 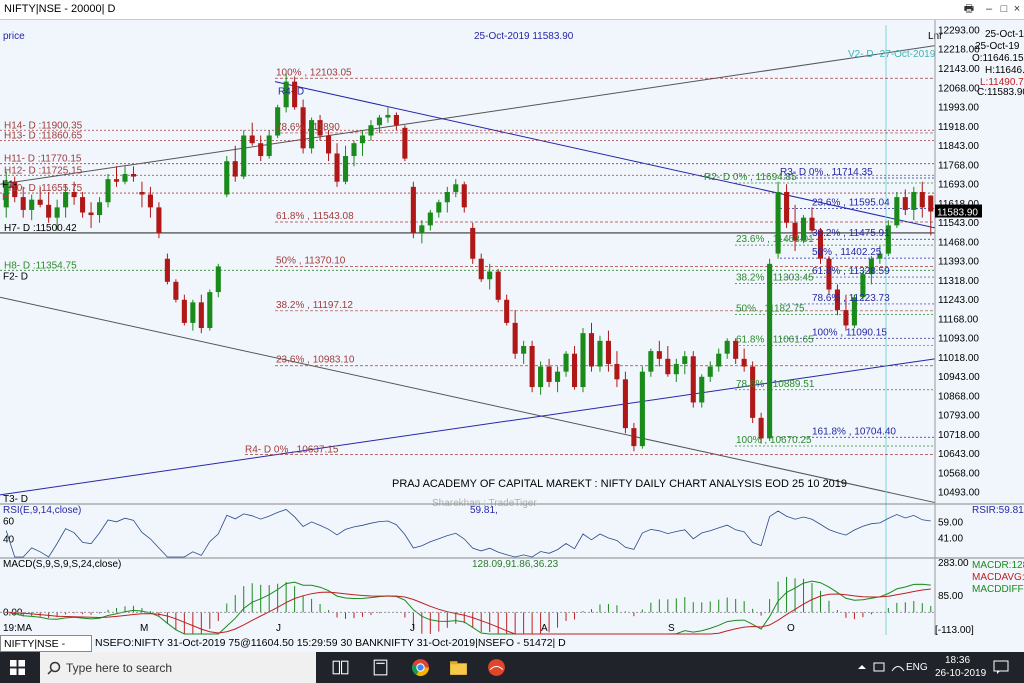 I want to click on taskbar-search-box: Type here to search, so click(x=178, y=667).